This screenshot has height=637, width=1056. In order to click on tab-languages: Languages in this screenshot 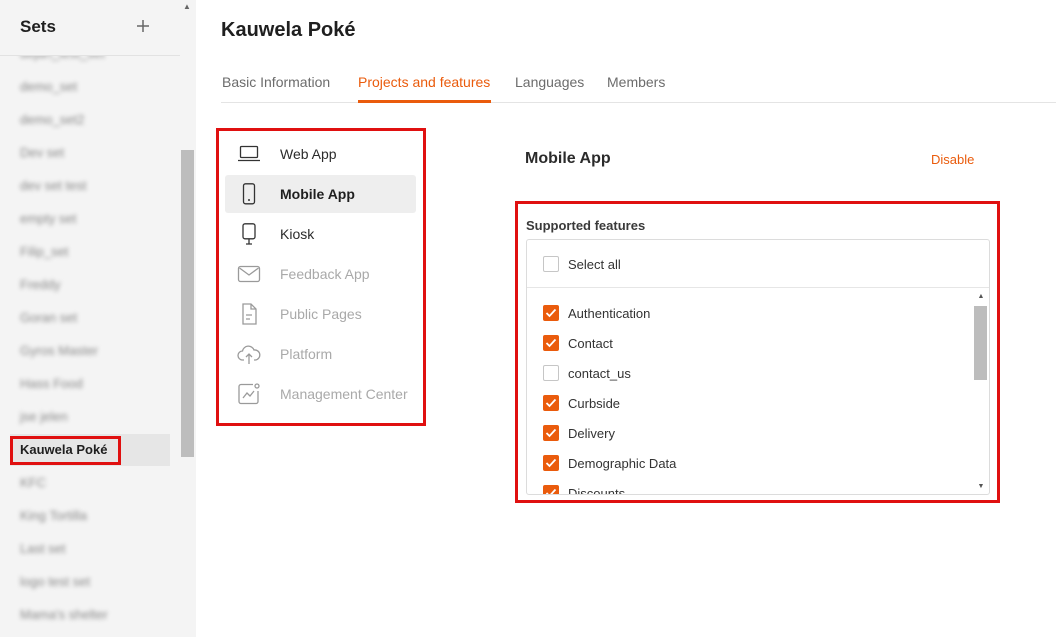, I will do `click(549, 82)`.